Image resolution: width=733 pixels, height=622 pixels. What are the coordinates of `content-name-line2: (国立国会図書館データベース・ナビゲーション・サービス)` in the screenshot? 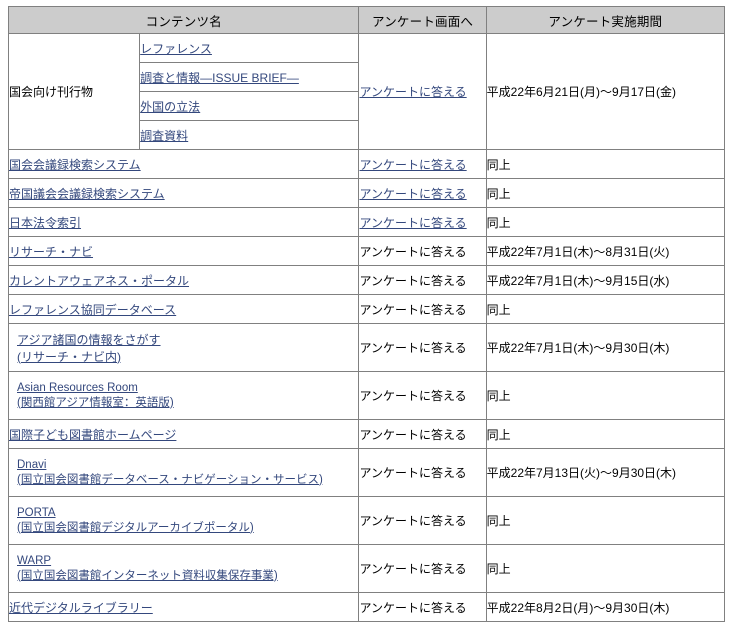 It's located at (170, 479).